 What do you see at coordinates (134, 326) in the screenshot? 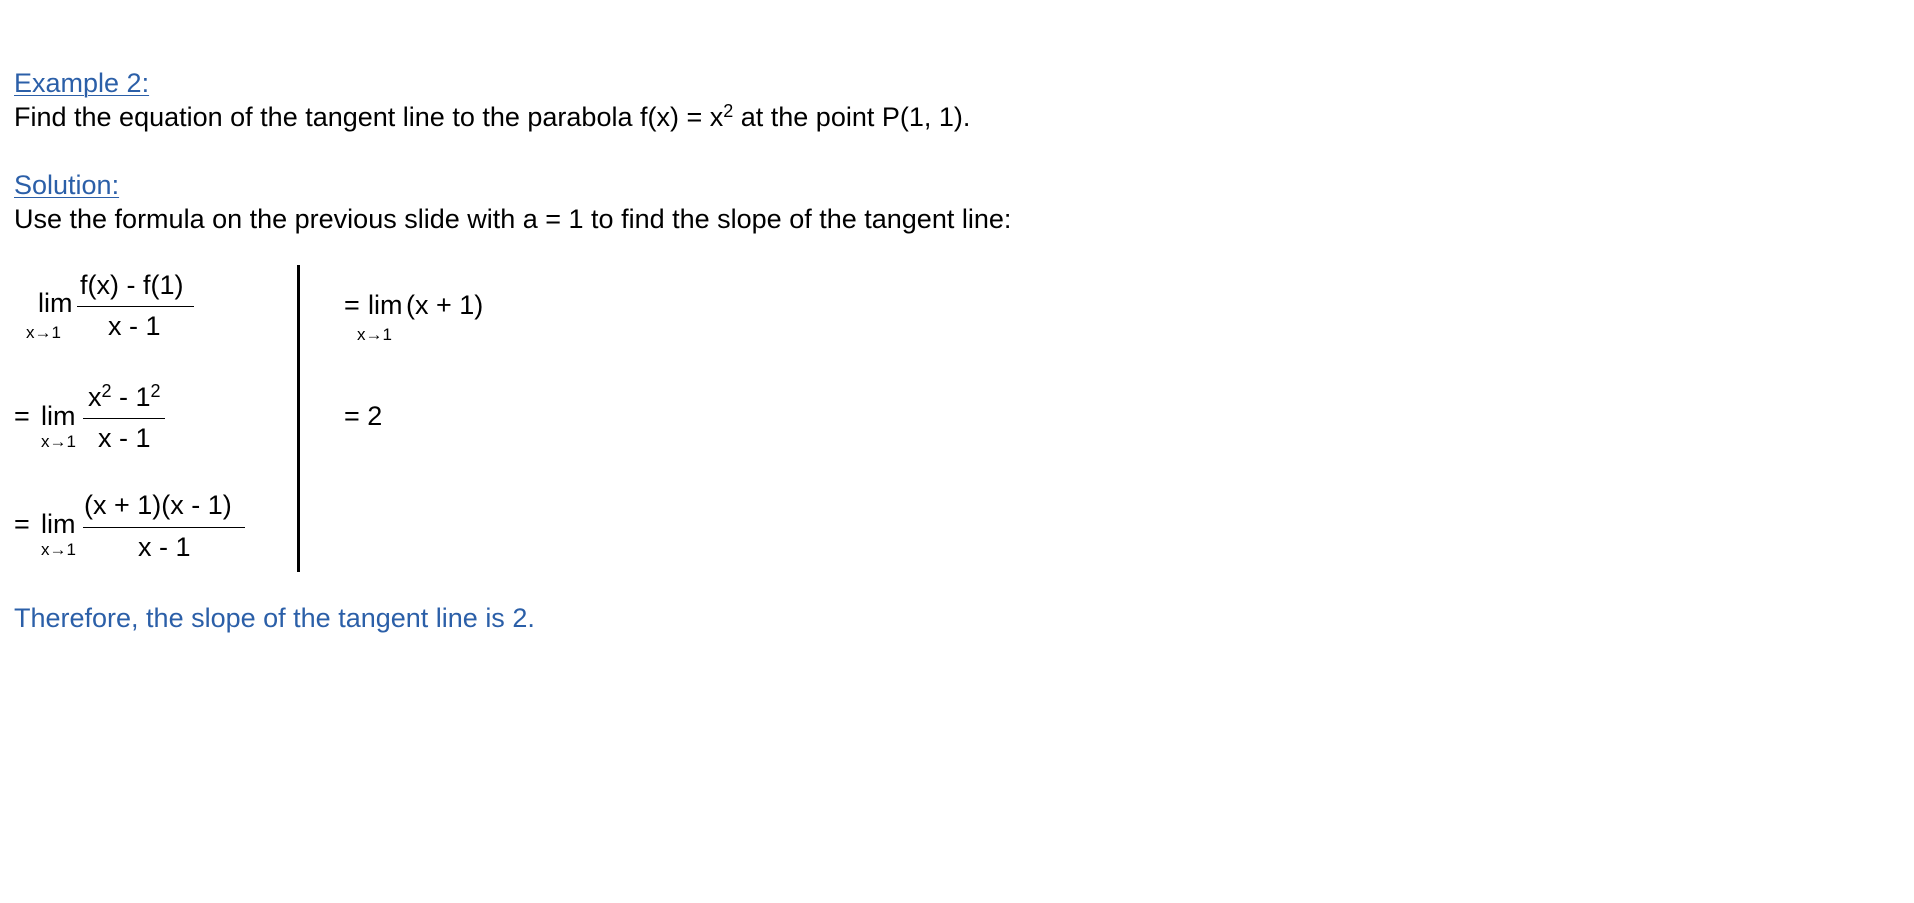
I see `step-1-denominator: x - 1` at bounding box center [134, 326].